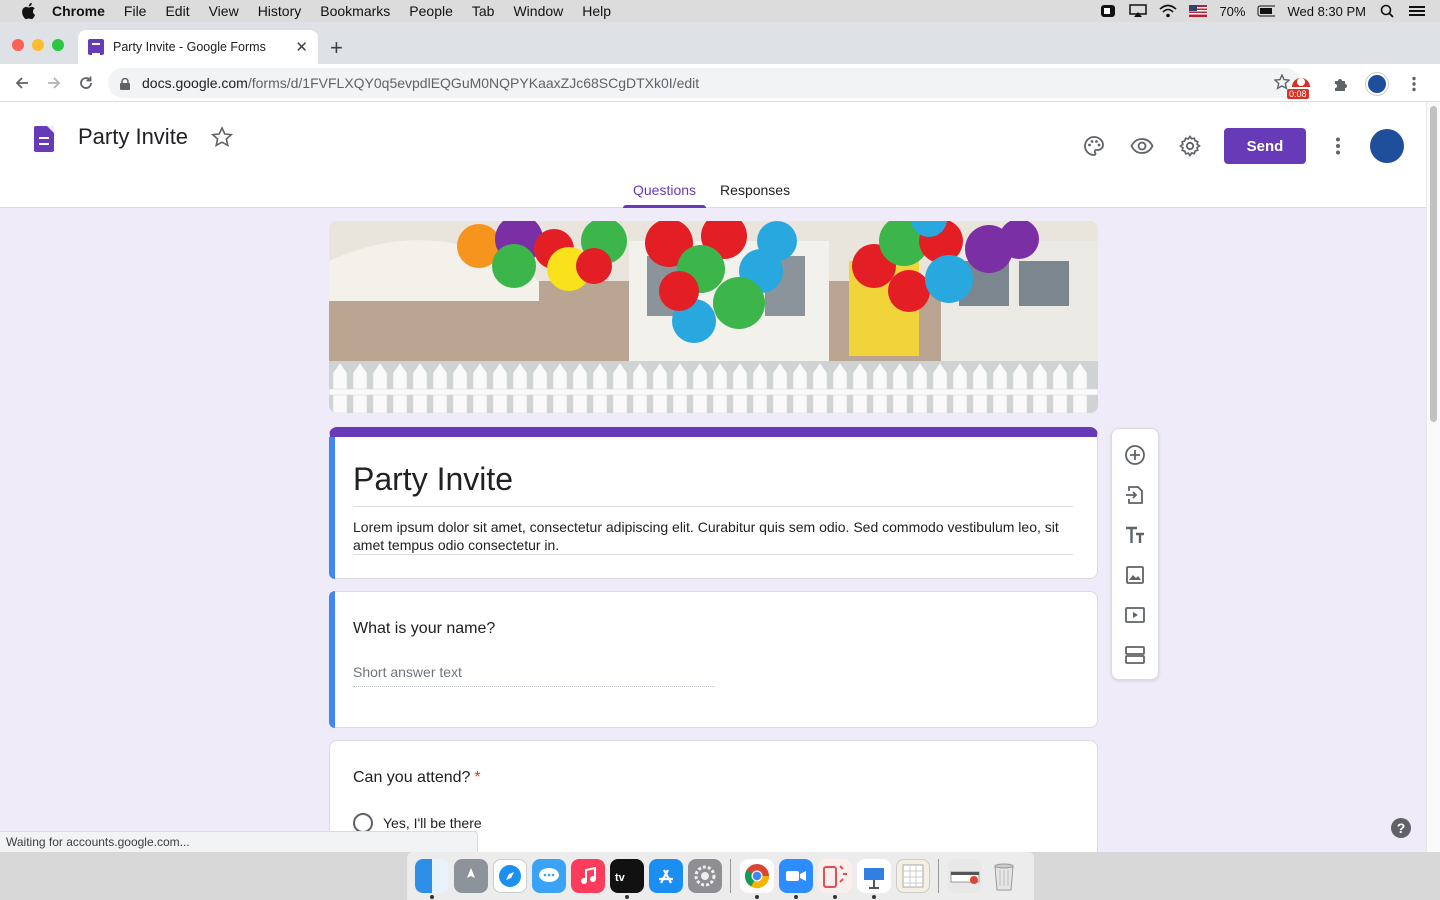  Describe the element at coordinates (431, 11) in the screenshot. I see `menu-people: People` at that location.